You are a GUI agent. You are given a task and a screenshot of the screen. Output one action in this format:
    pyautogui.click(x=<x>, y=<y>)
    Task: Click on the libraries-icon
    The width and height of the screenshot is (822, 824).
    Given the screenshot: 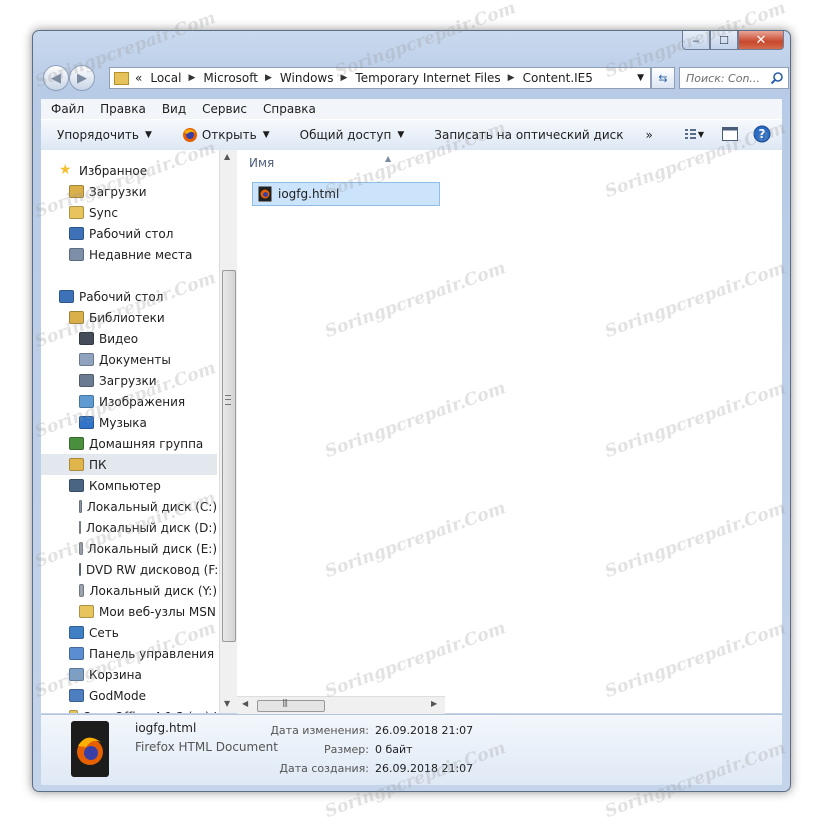 What is the action you would take?
    pyautogui.click(x=76, y=317)
    